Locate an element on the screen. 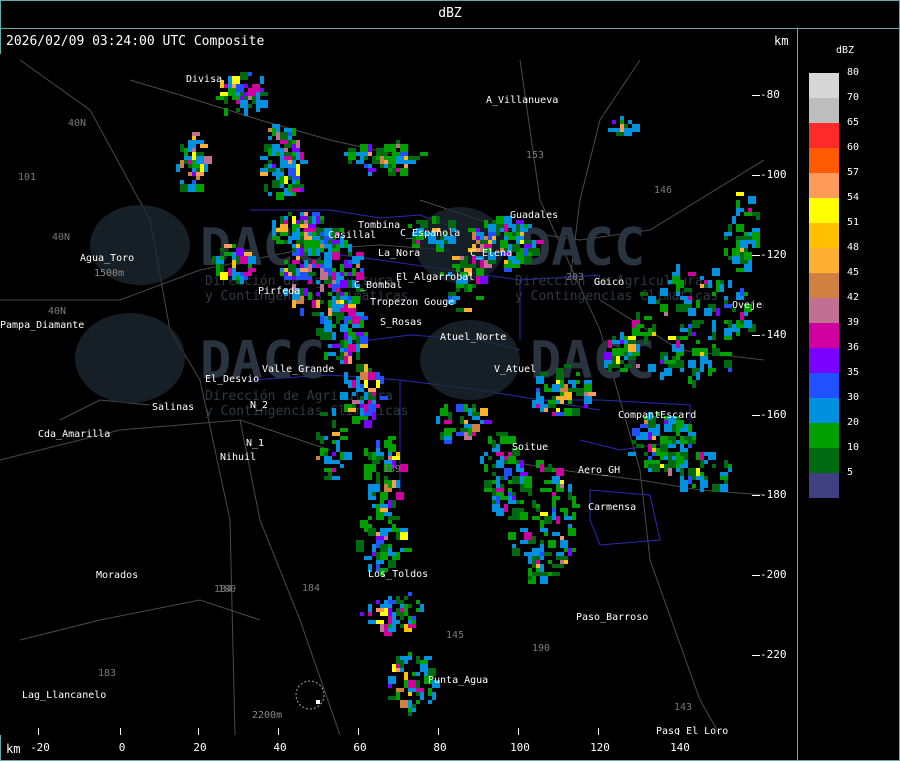  road-label: 180 is located at coordinates (227, 589).